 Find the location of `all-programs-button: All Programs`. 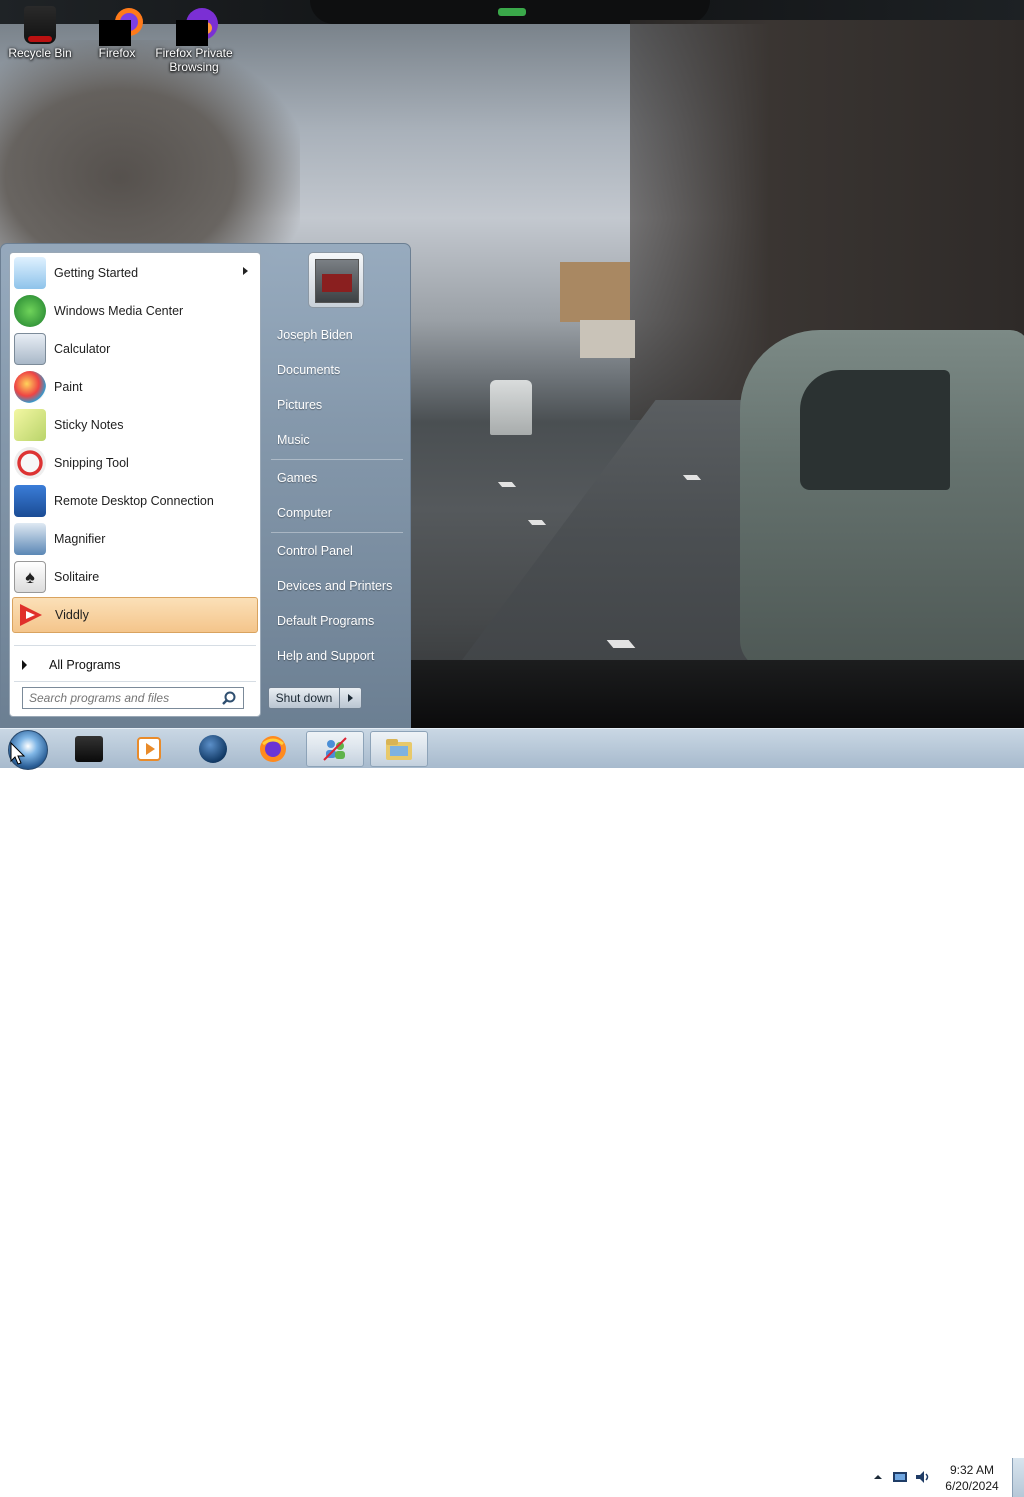

all-programs-button: All Programs is located at coordinates (135, 665).